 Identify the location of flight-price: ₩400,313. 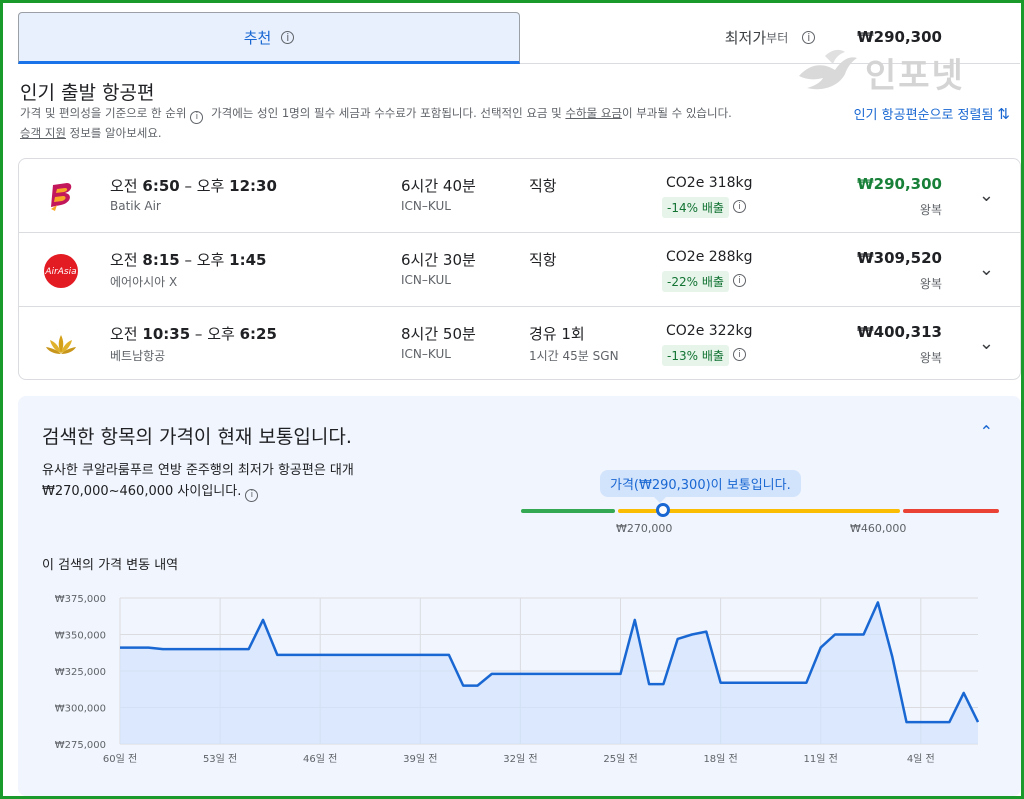
(899, 332).